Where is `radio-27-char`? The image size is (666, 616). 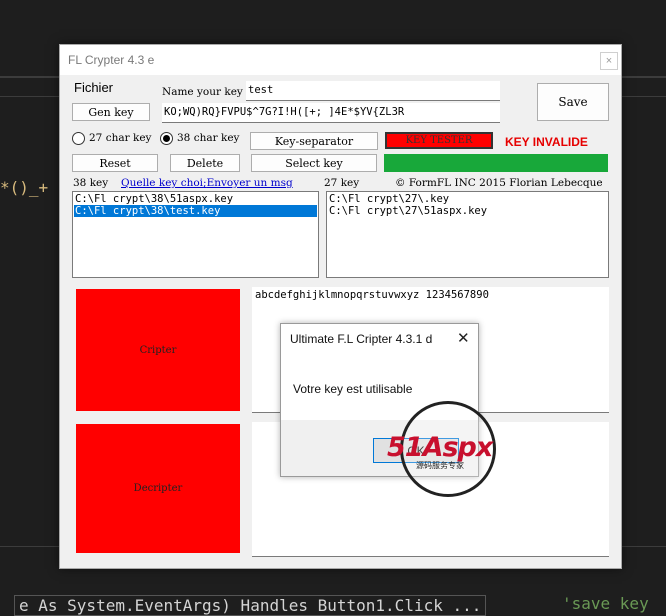
radio-27-char is located at coordinates (78, 138).